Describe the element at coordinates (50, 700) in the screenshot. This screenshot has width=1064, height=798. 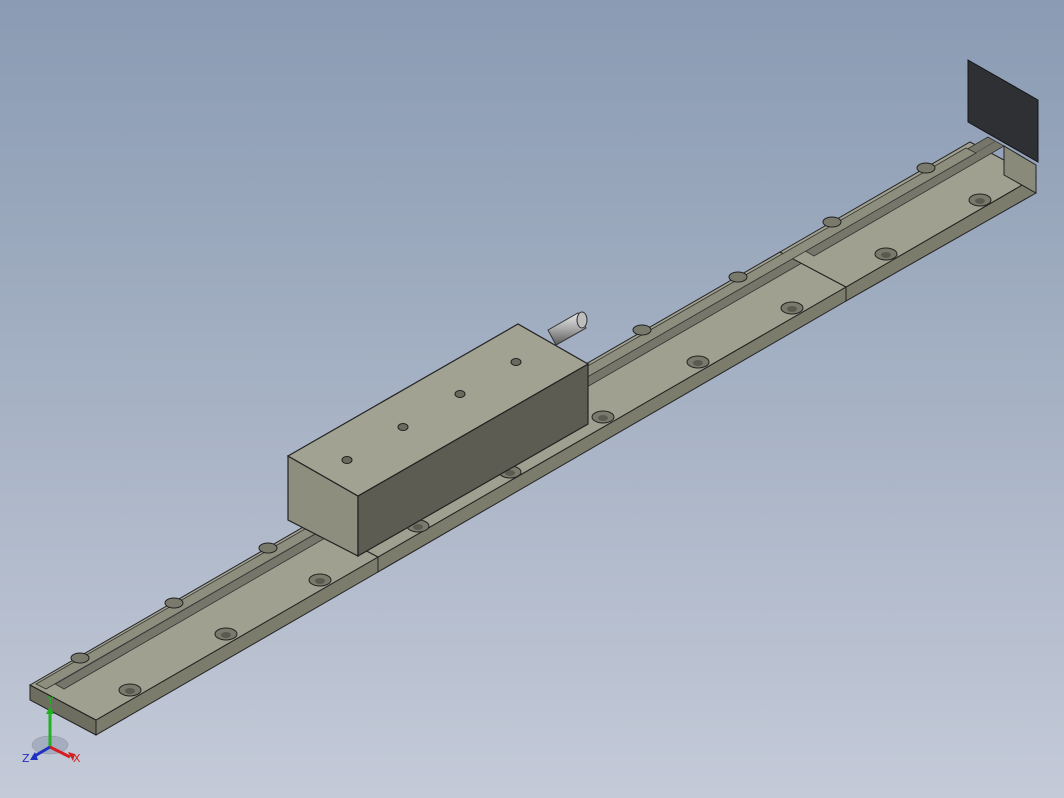
I see `y-axis-label: Y` at that location.